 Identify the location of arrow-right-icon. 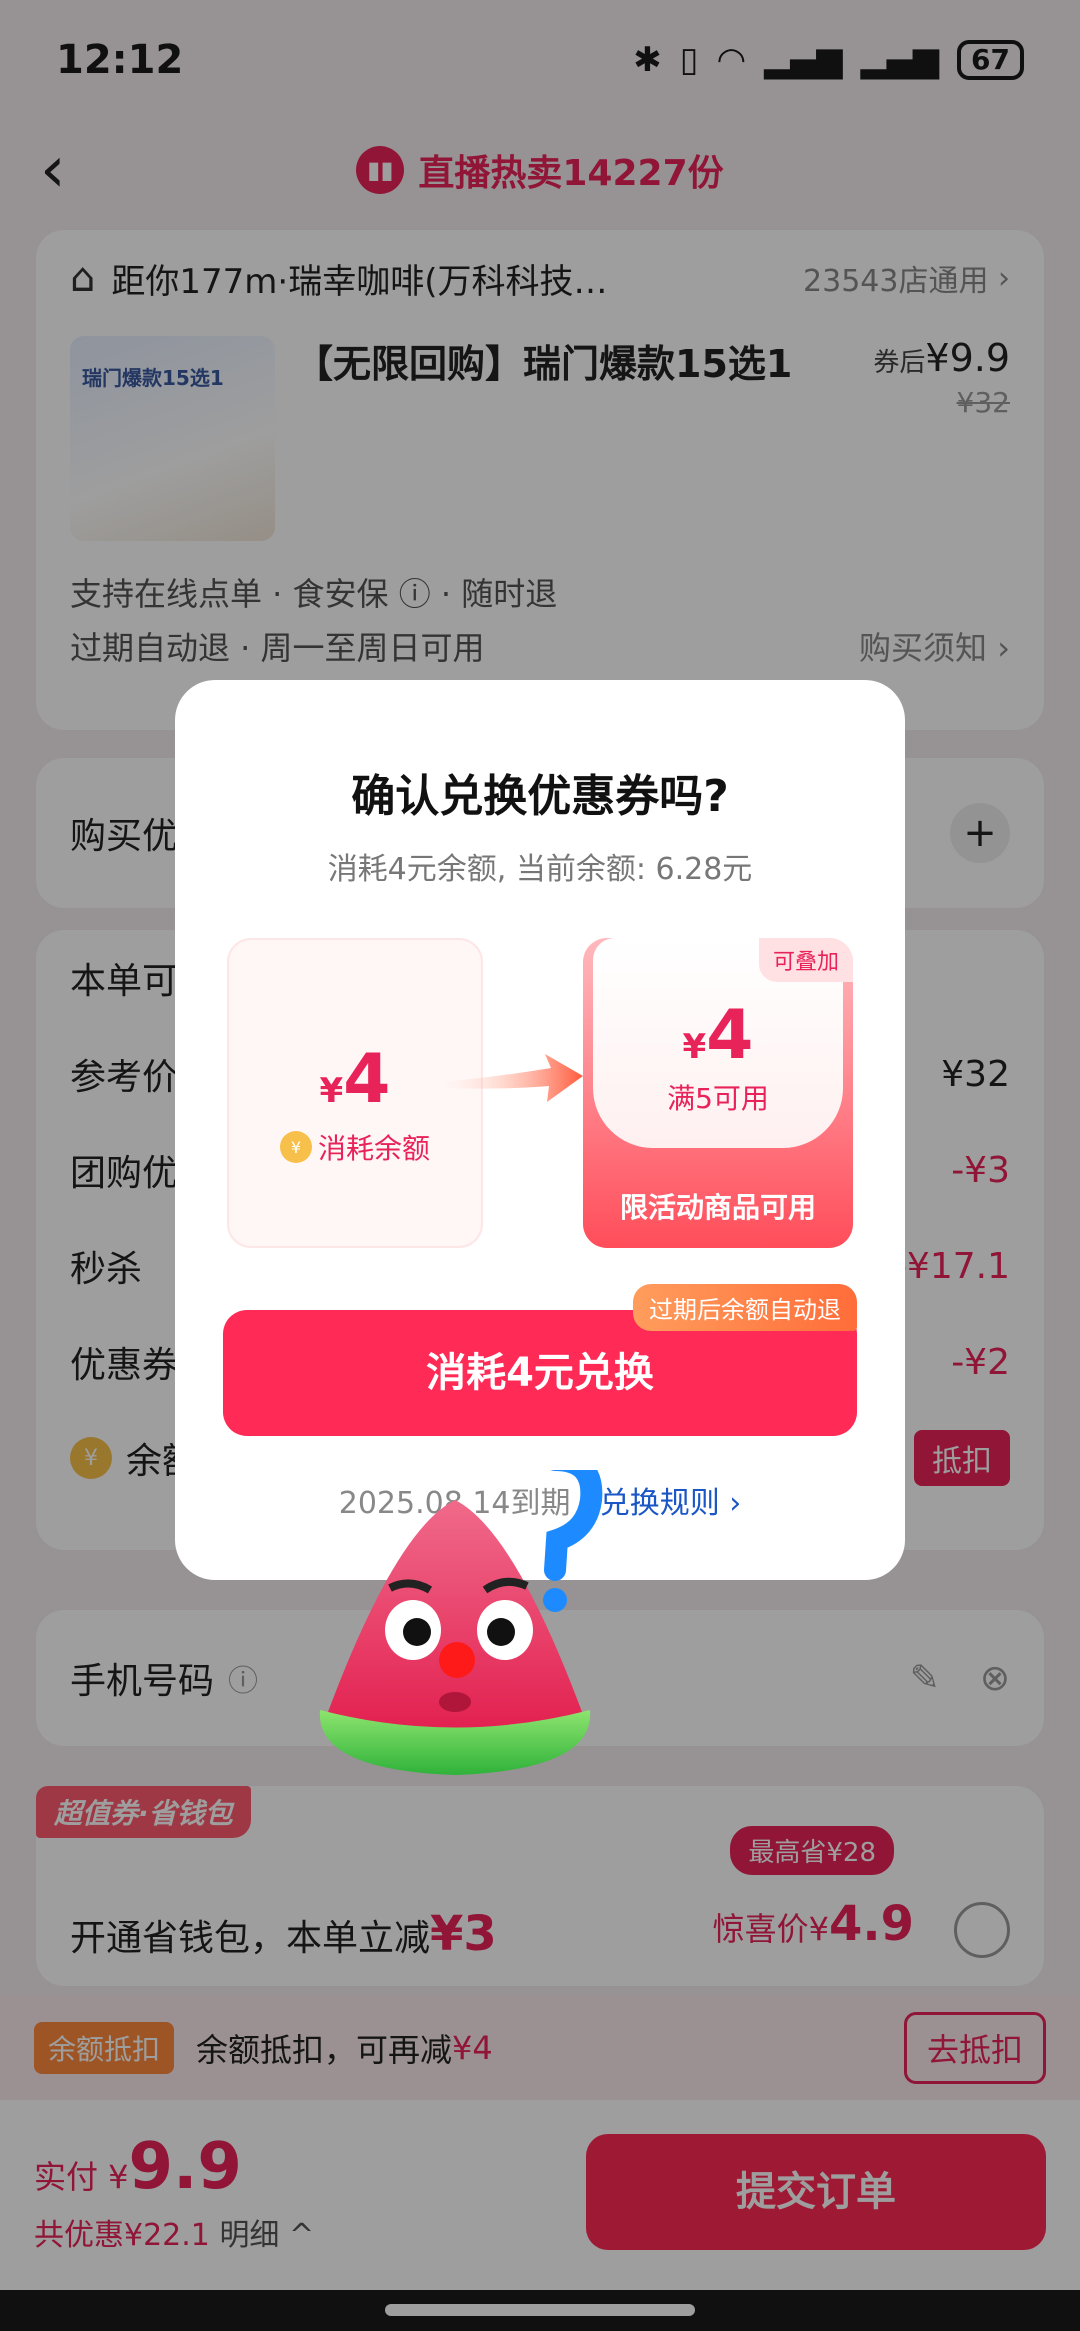
(513, 1078).